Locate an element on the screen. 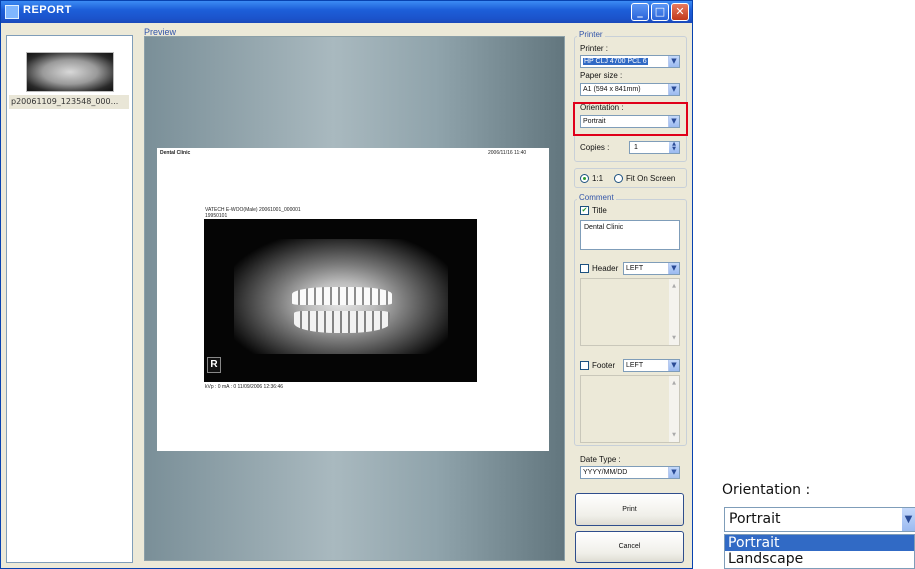 This screenshot has width=915, height=569. copies-spinner: 1 ▲ ▼ is located at coordinates (654, 147).